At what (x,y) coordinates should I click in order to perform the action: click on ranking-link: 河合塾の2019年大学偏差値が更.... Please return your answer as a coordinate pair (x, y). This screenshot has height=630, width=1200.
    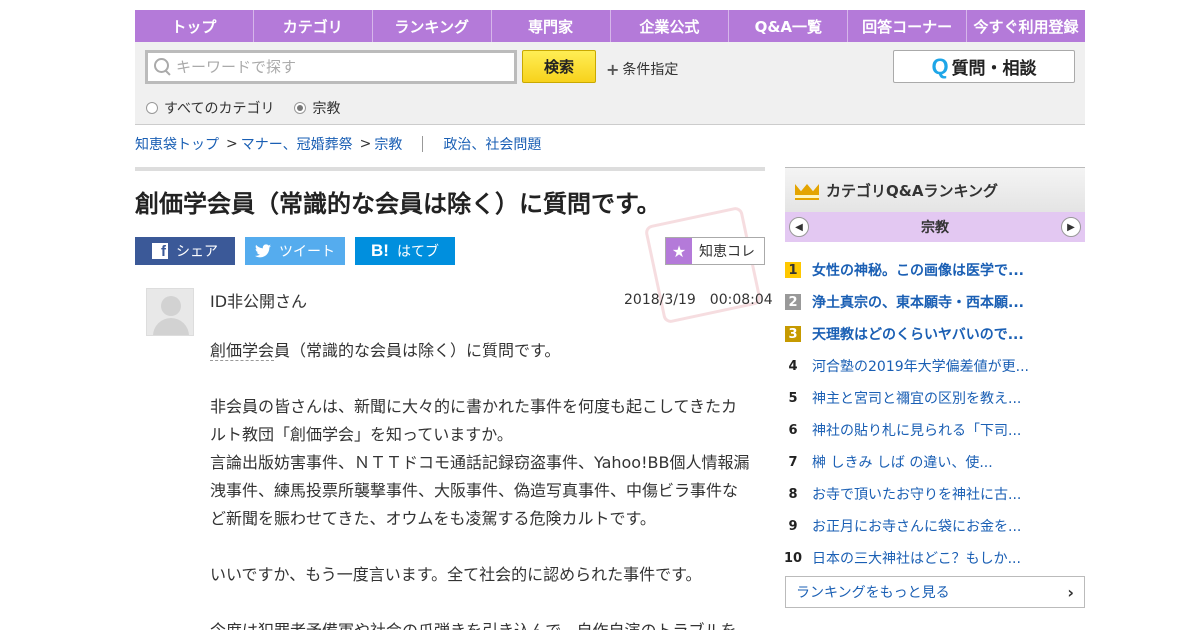
    Looking at the image, I should click on (920, 366).